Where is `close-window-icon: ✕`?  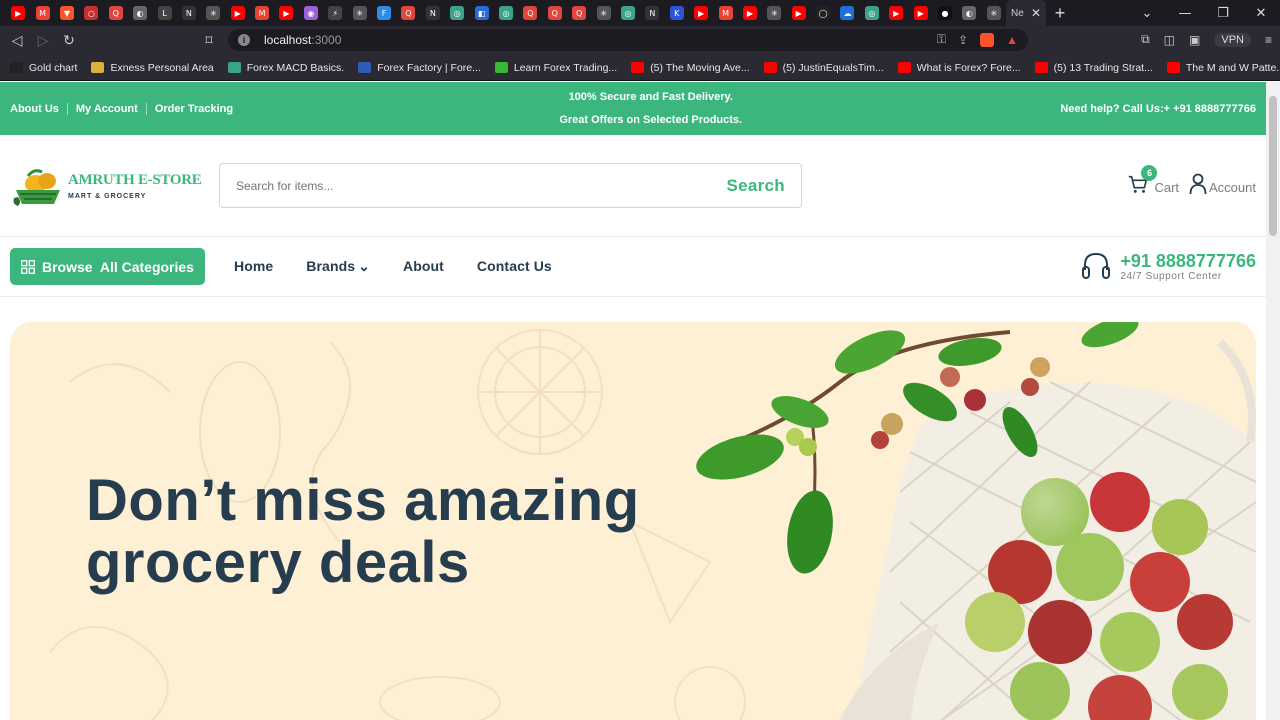 close-window-icon: ✕ is located at coordinates (1261, 13).